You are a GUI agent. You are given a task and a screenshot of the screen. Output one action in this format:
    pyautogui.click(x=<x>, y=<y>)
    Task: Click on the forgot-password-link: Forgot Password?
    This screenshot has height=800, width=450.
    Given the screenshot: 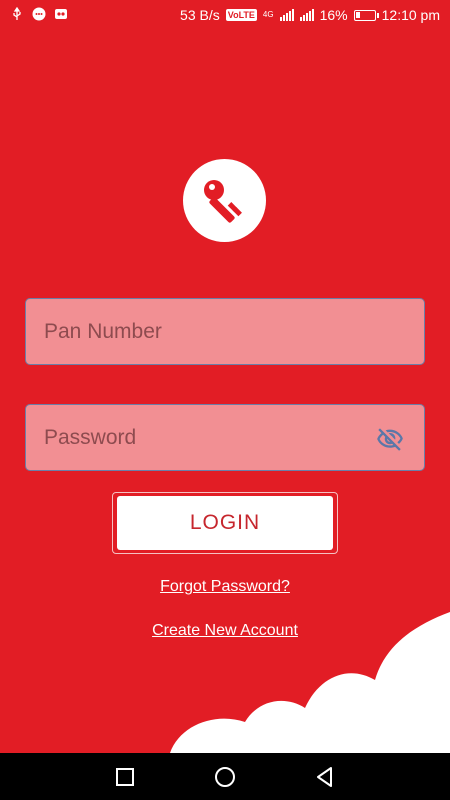 What is the action you would take?
    pyautogui.click(x=225, y=587)
    